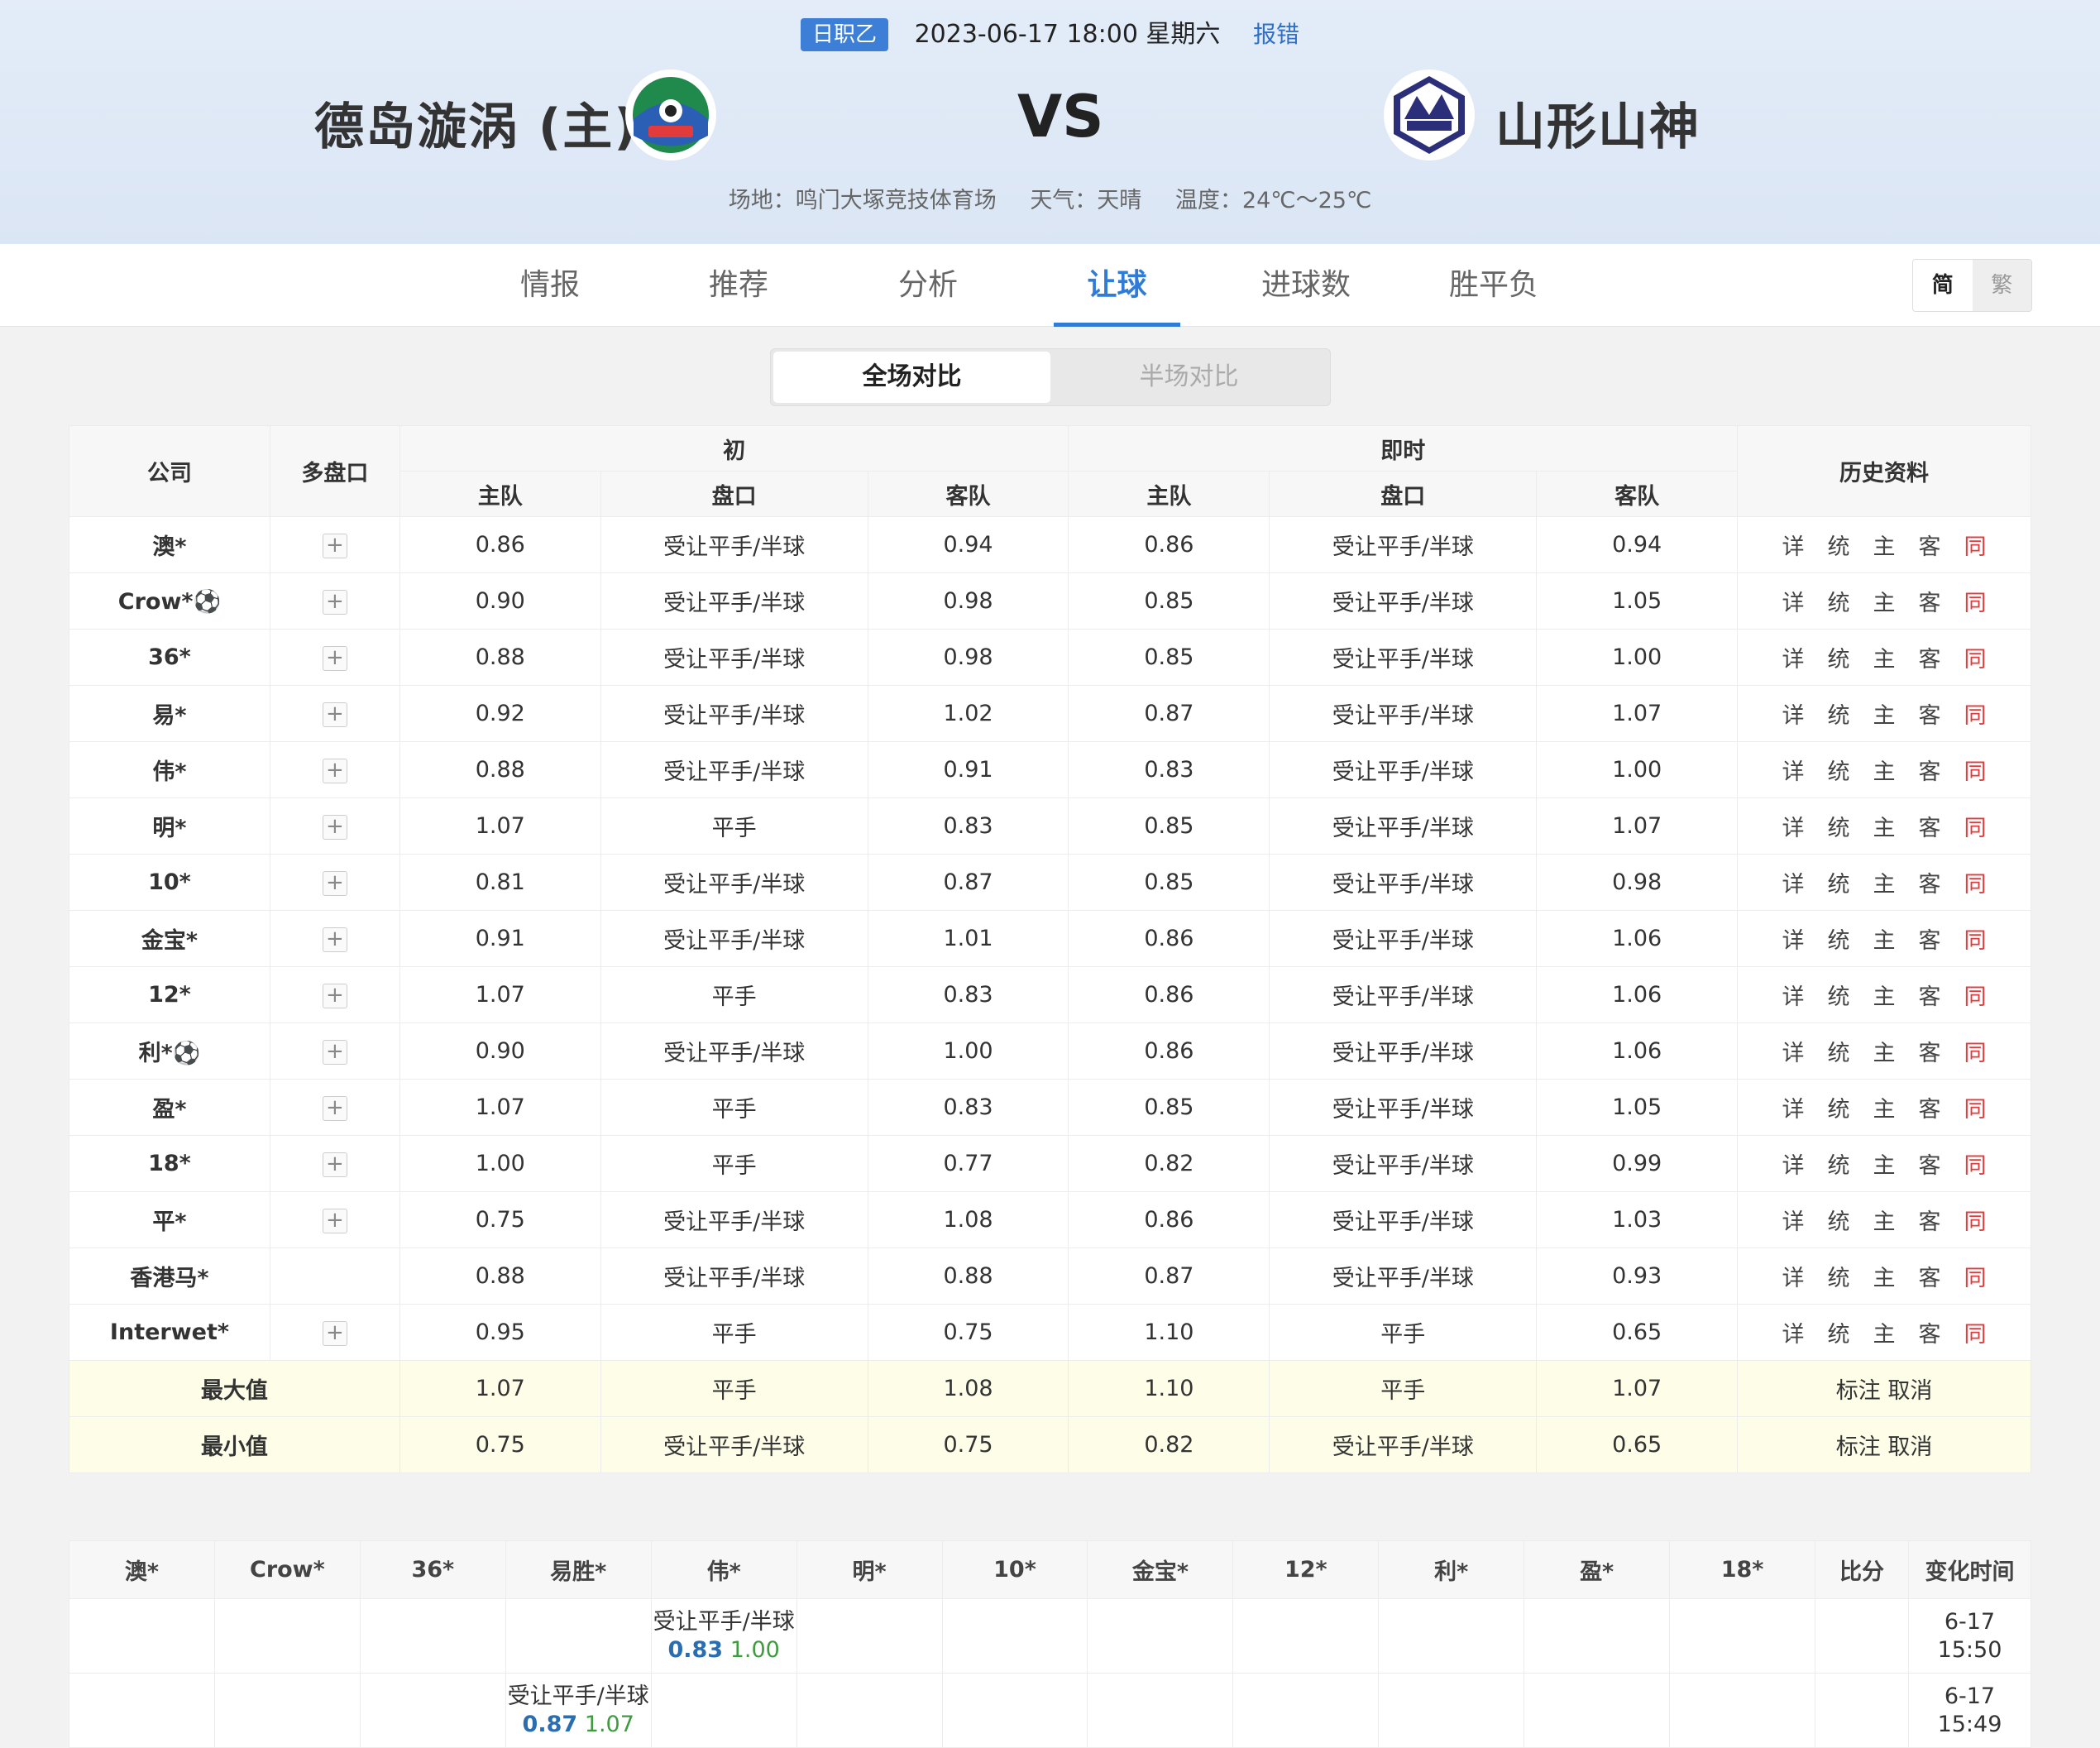 The width and height of the screenshot is (2100, 1748). I want to click on company-name: 易*, so click(169, 713).